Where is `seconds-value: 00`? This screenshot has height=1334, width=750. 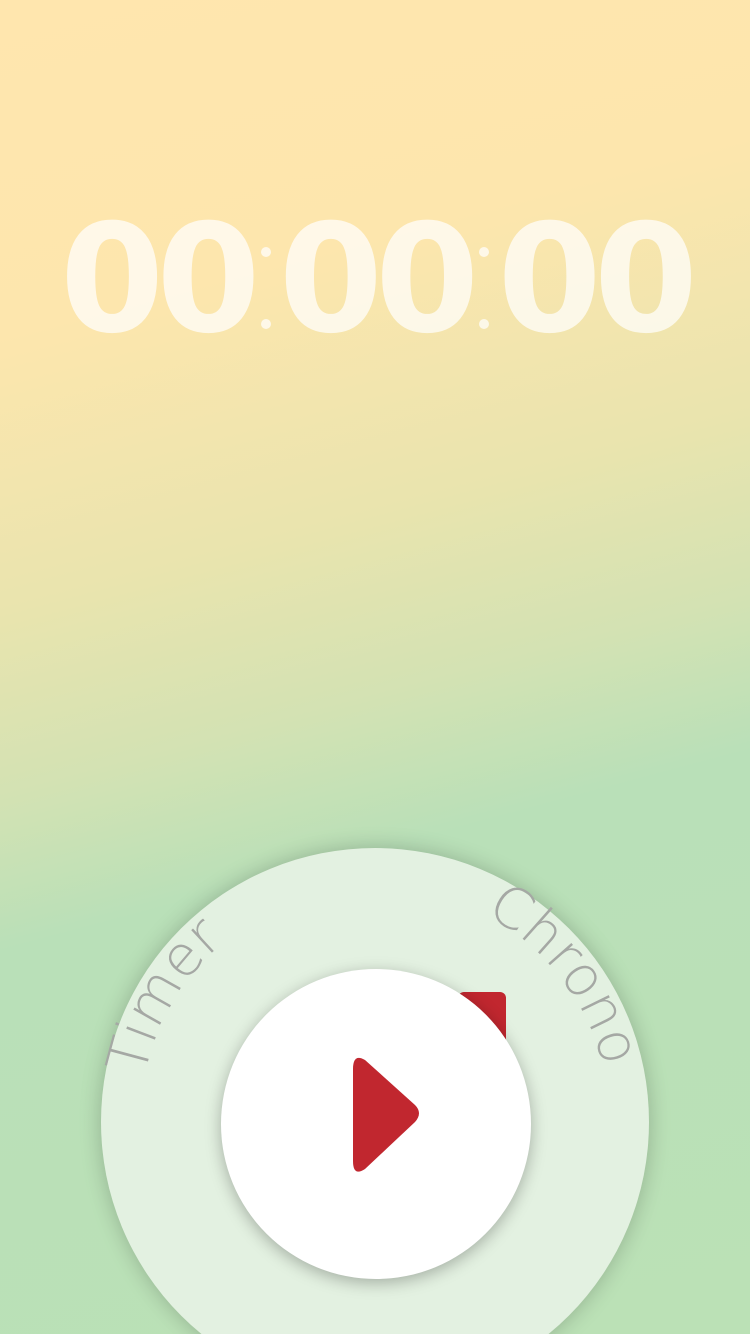
seconds-value: 00 is located at coordinates (597, 280).